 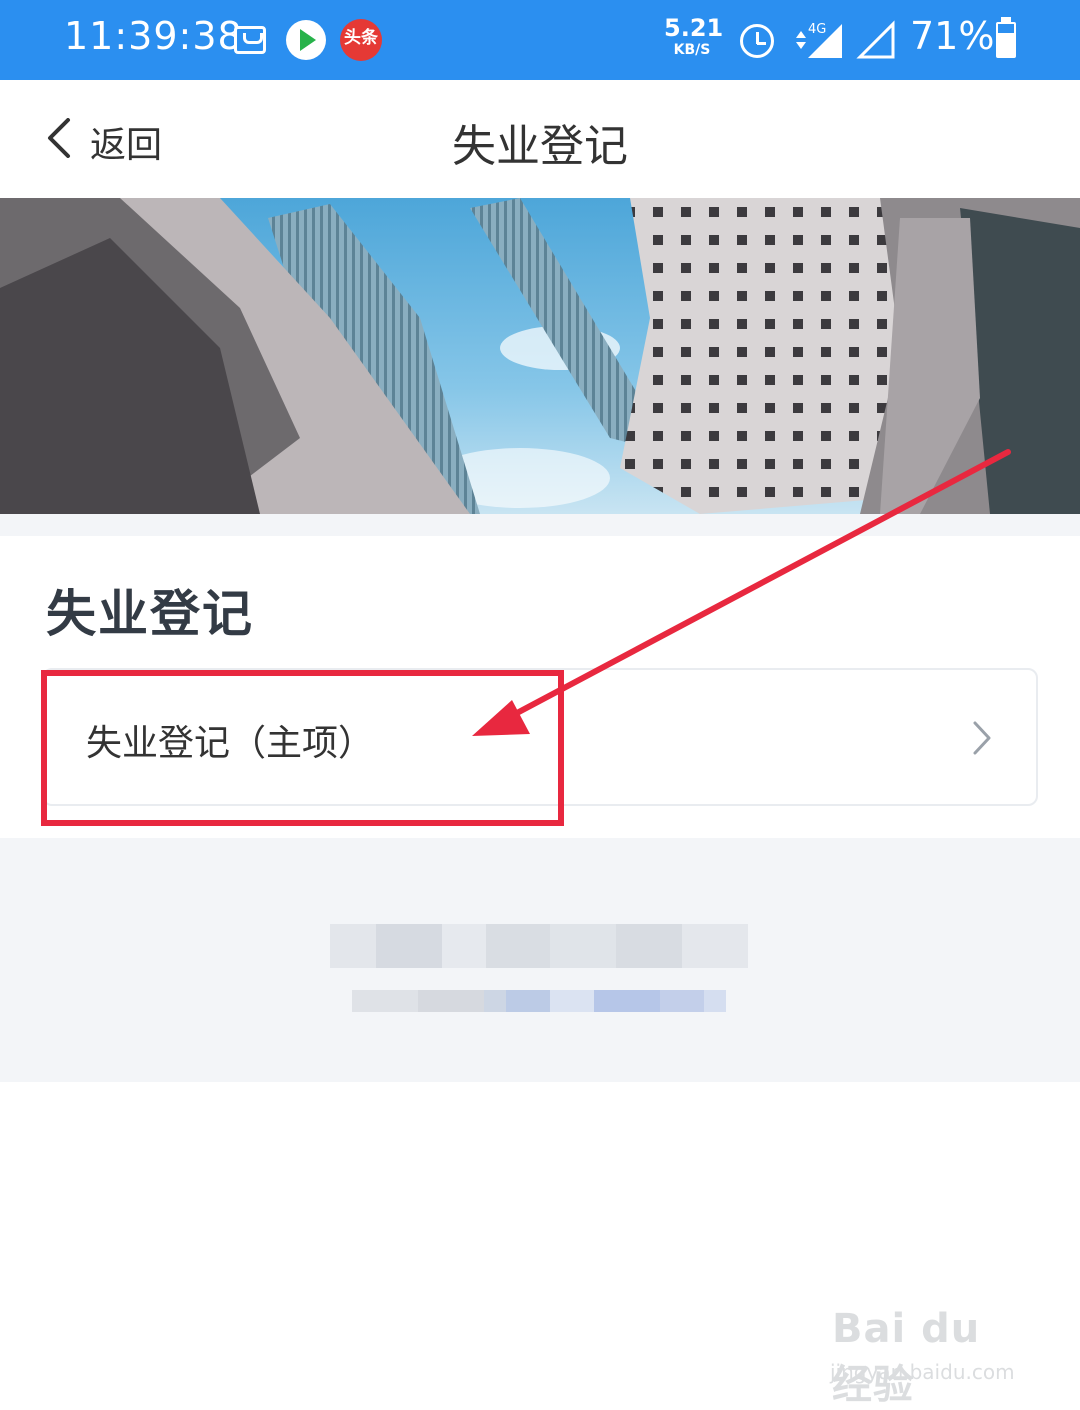 What do you see at coordinates (540, 146) in the screenshot?
I see `page-title: 失业登记` at bounding box center [540, 146].